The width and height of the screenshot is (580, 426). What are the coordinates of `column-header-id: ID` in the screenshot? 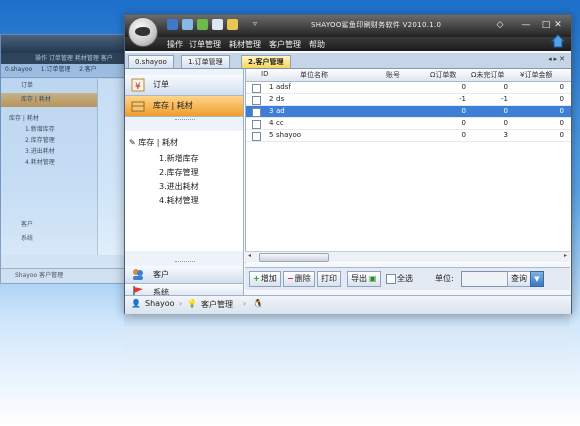 It's located at (264, 74).